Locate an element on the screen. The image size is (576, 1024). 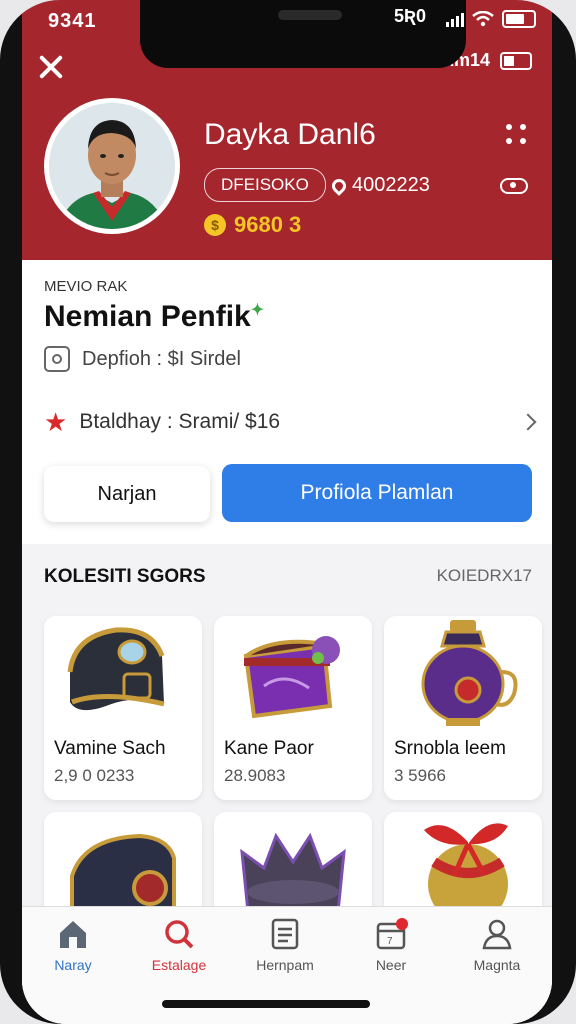
profile-id-badge: DFEISOKO is located at coordinates (265, 185).